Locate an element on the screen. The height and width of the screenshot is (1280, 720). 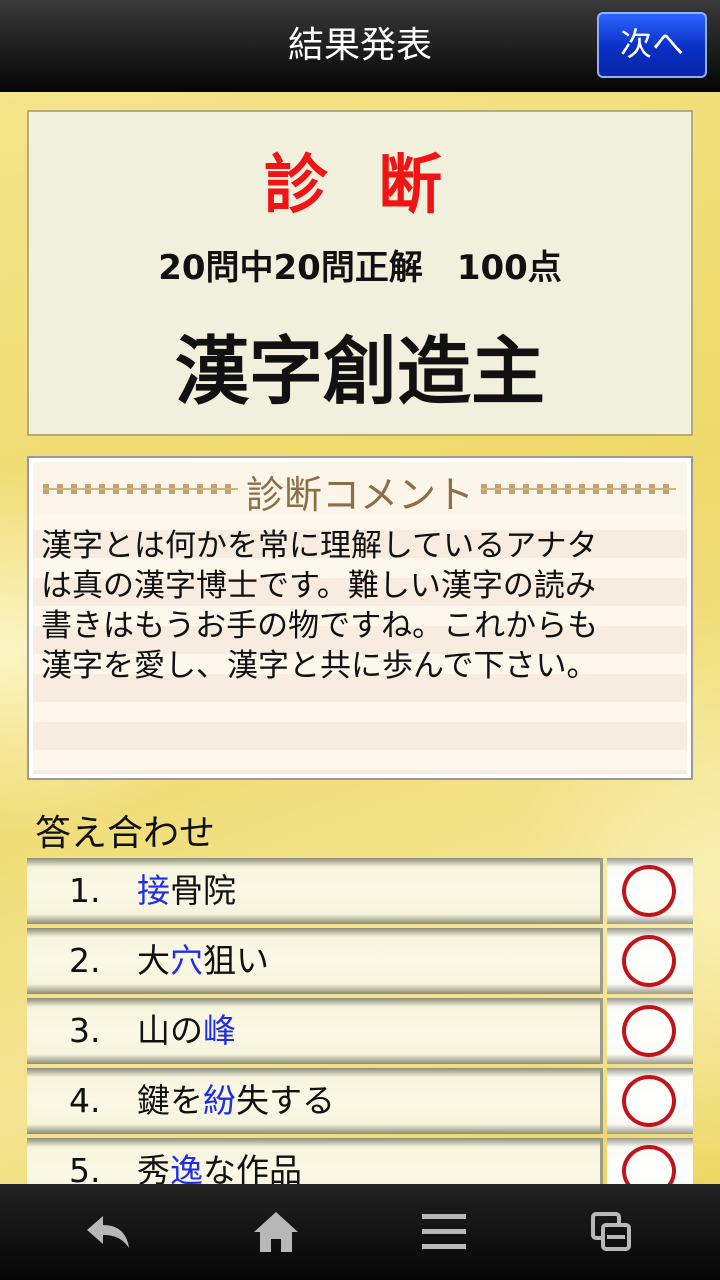
answer-number: 3. is located at coordinates (85, 1030).